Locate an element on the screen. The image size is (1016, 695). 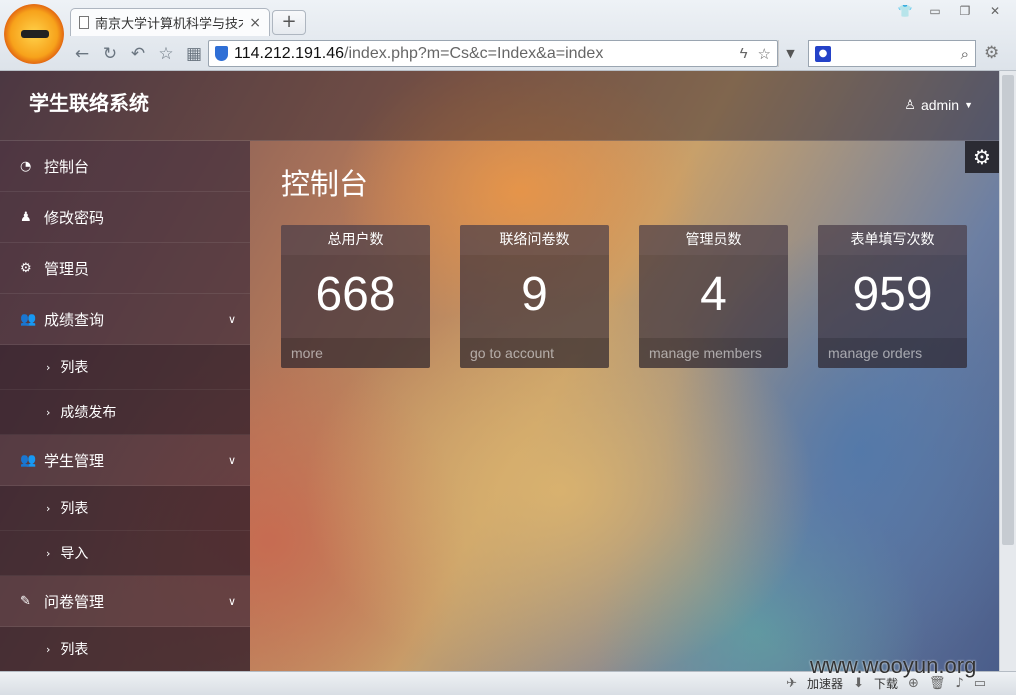
stat-card-title: 管理员数 is located at coordinates (713, 240).